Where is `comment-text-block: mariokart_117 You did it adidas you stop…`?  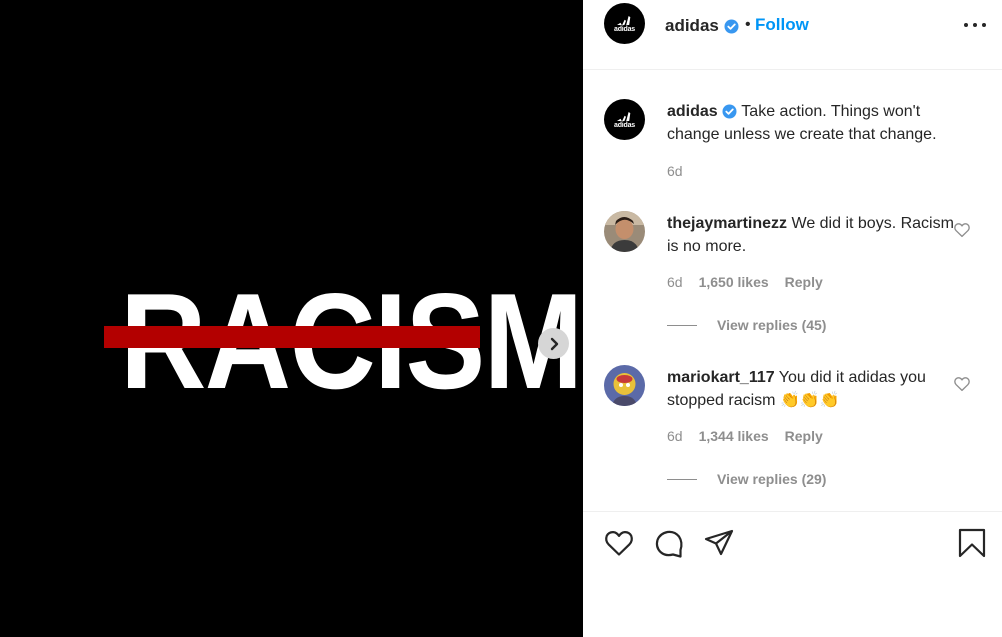 comment-text-block: mariokart_117 You did it adidas you stop… is located at coordinates (817, 389).